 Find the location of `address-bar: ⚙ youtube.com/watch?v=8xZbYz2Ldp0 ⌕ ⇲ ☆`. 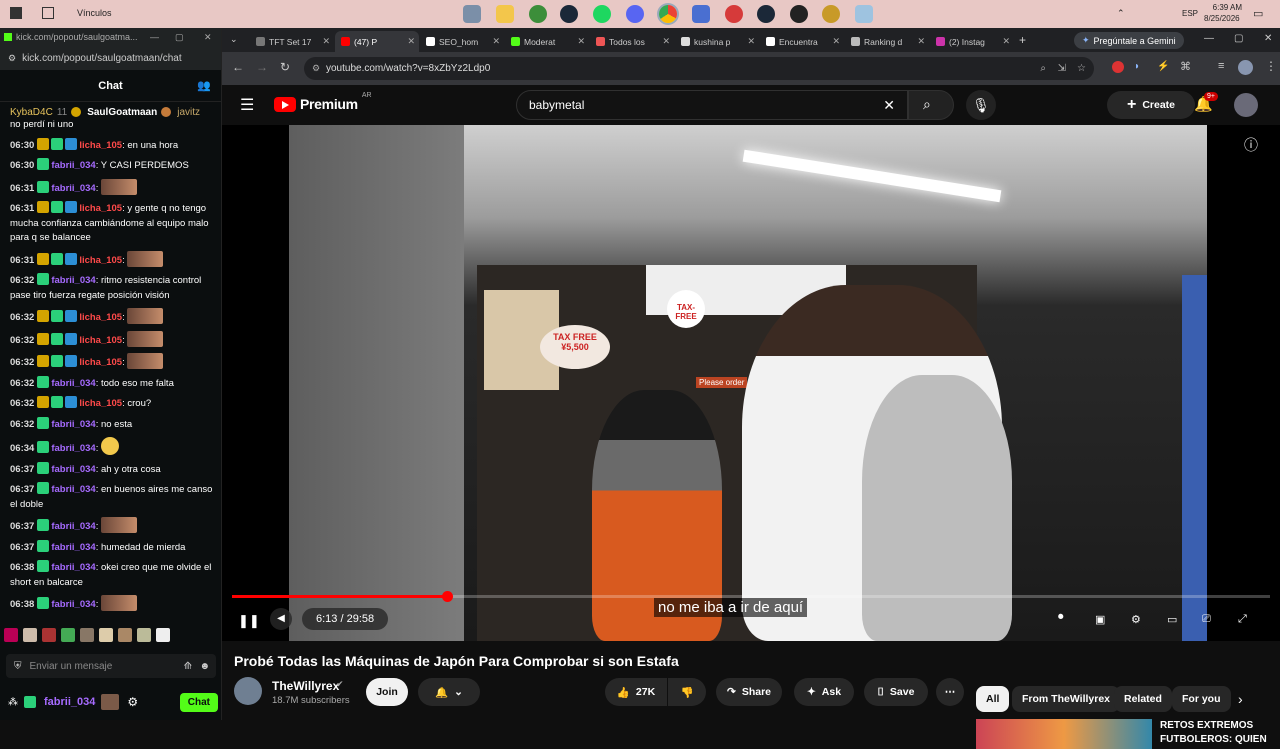

address-bar: ⚙ youtube.com/watch?v=8xZbYz2Ldp0 ⌕ ⇲ ☆ is located at coordinates (699, 68).